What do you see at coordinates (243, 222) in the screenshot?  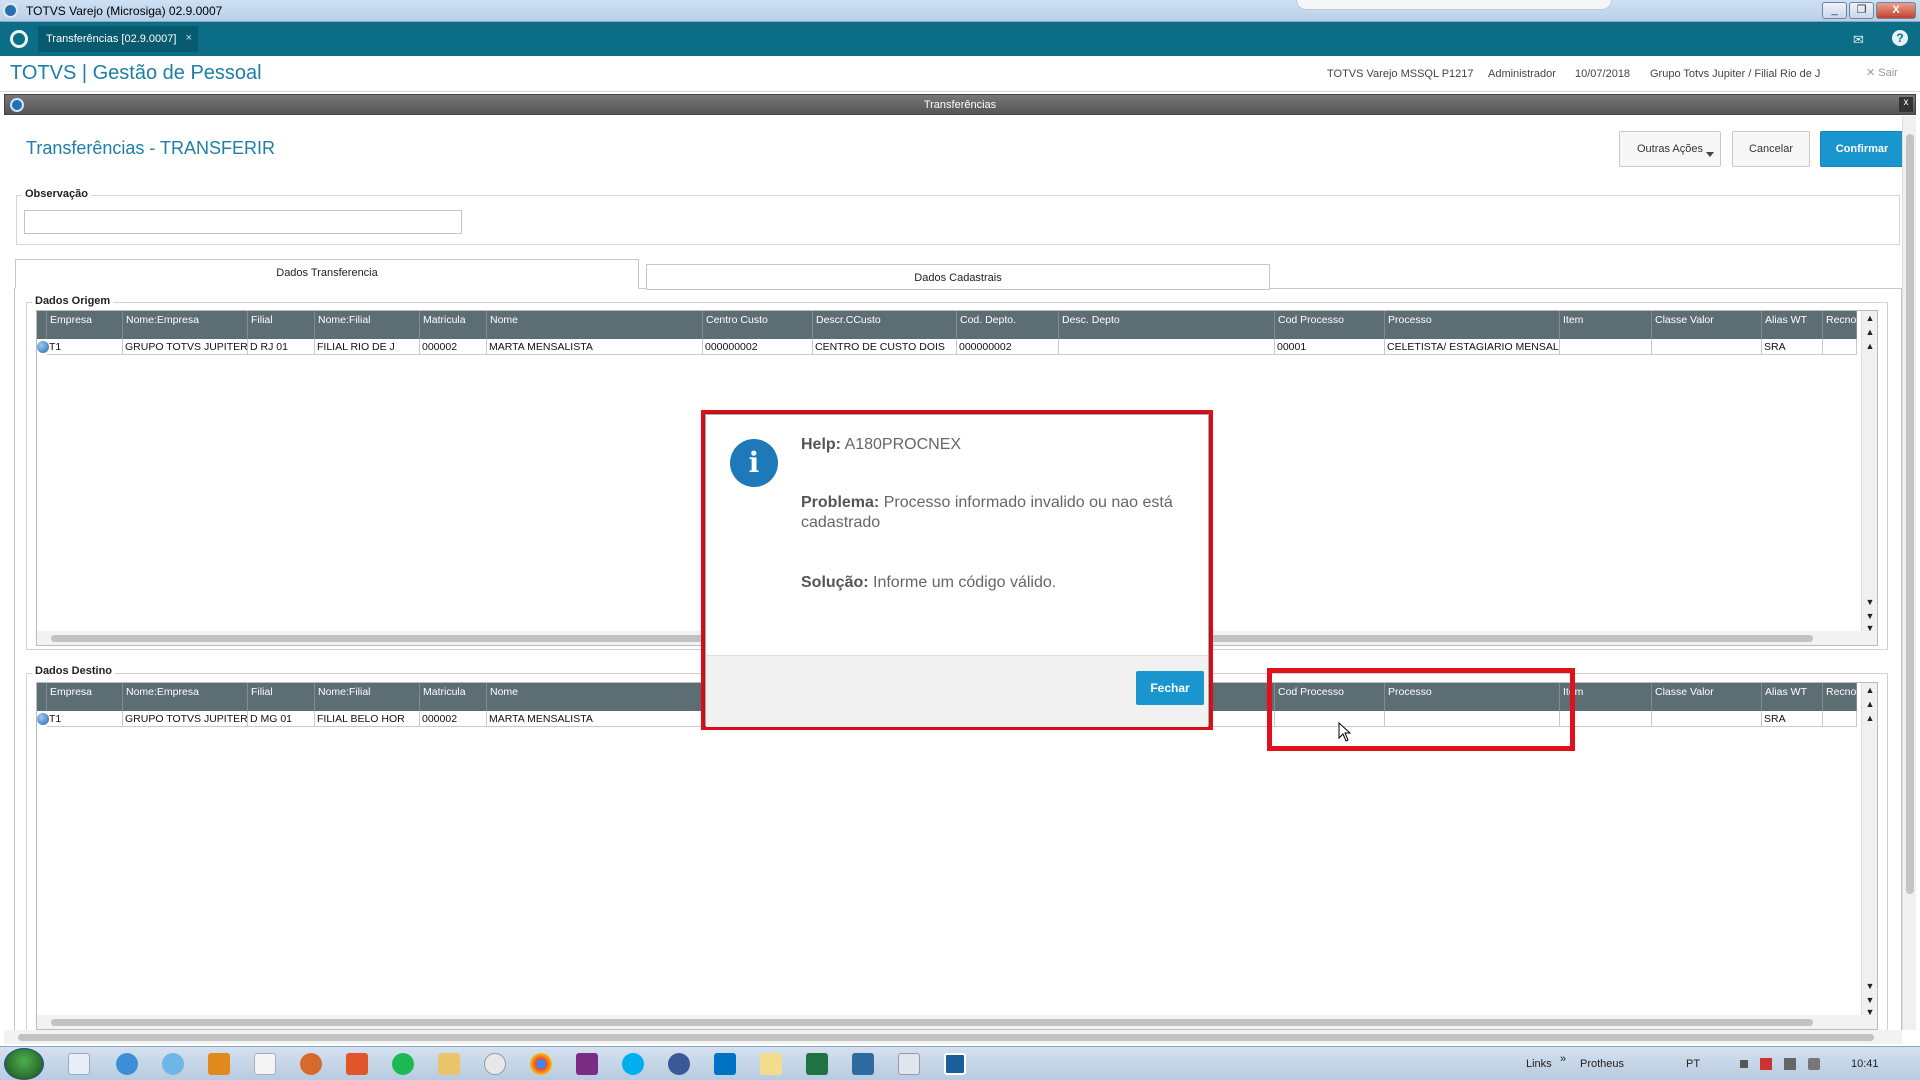 I see `observacao-input` at bounding box center [243, 222].